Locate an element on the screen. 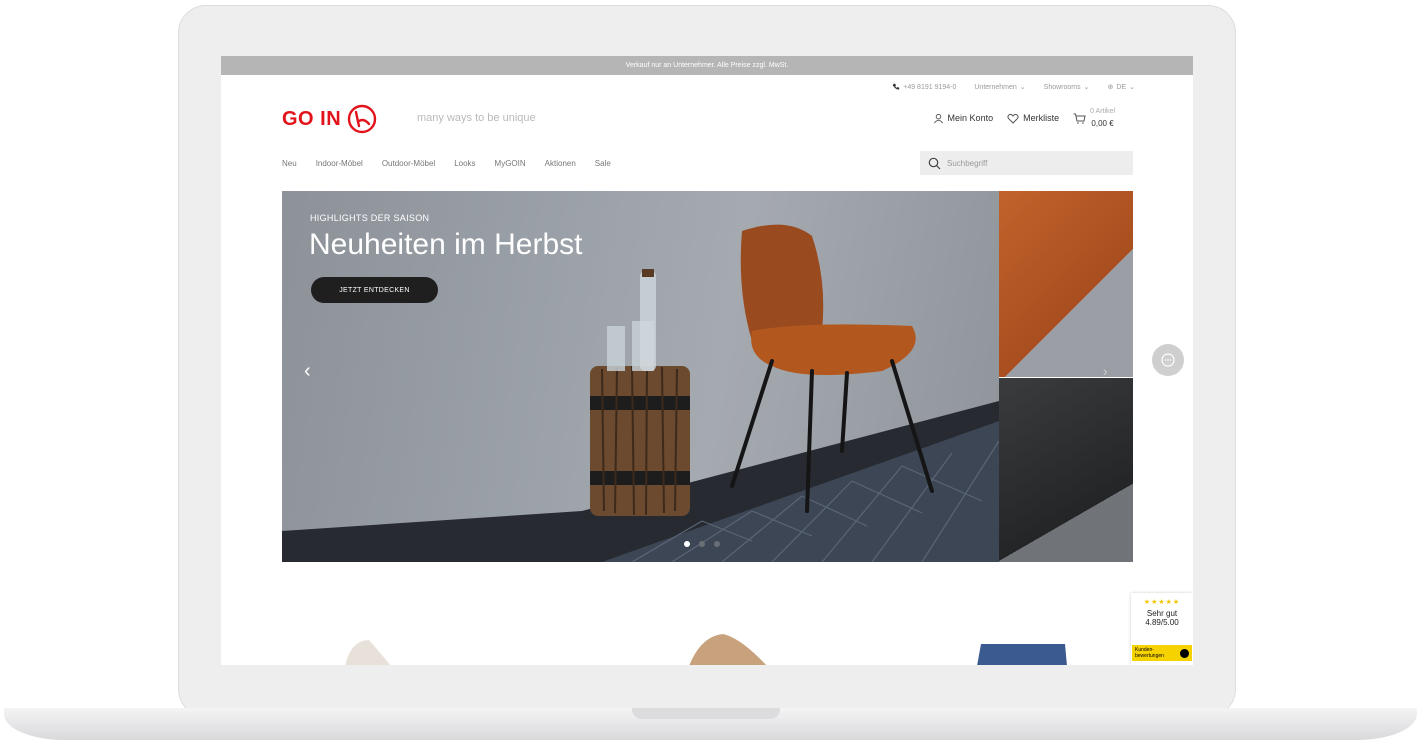  discover-button: JETZT ENTDECKEN is located at coordinates (374, 290).